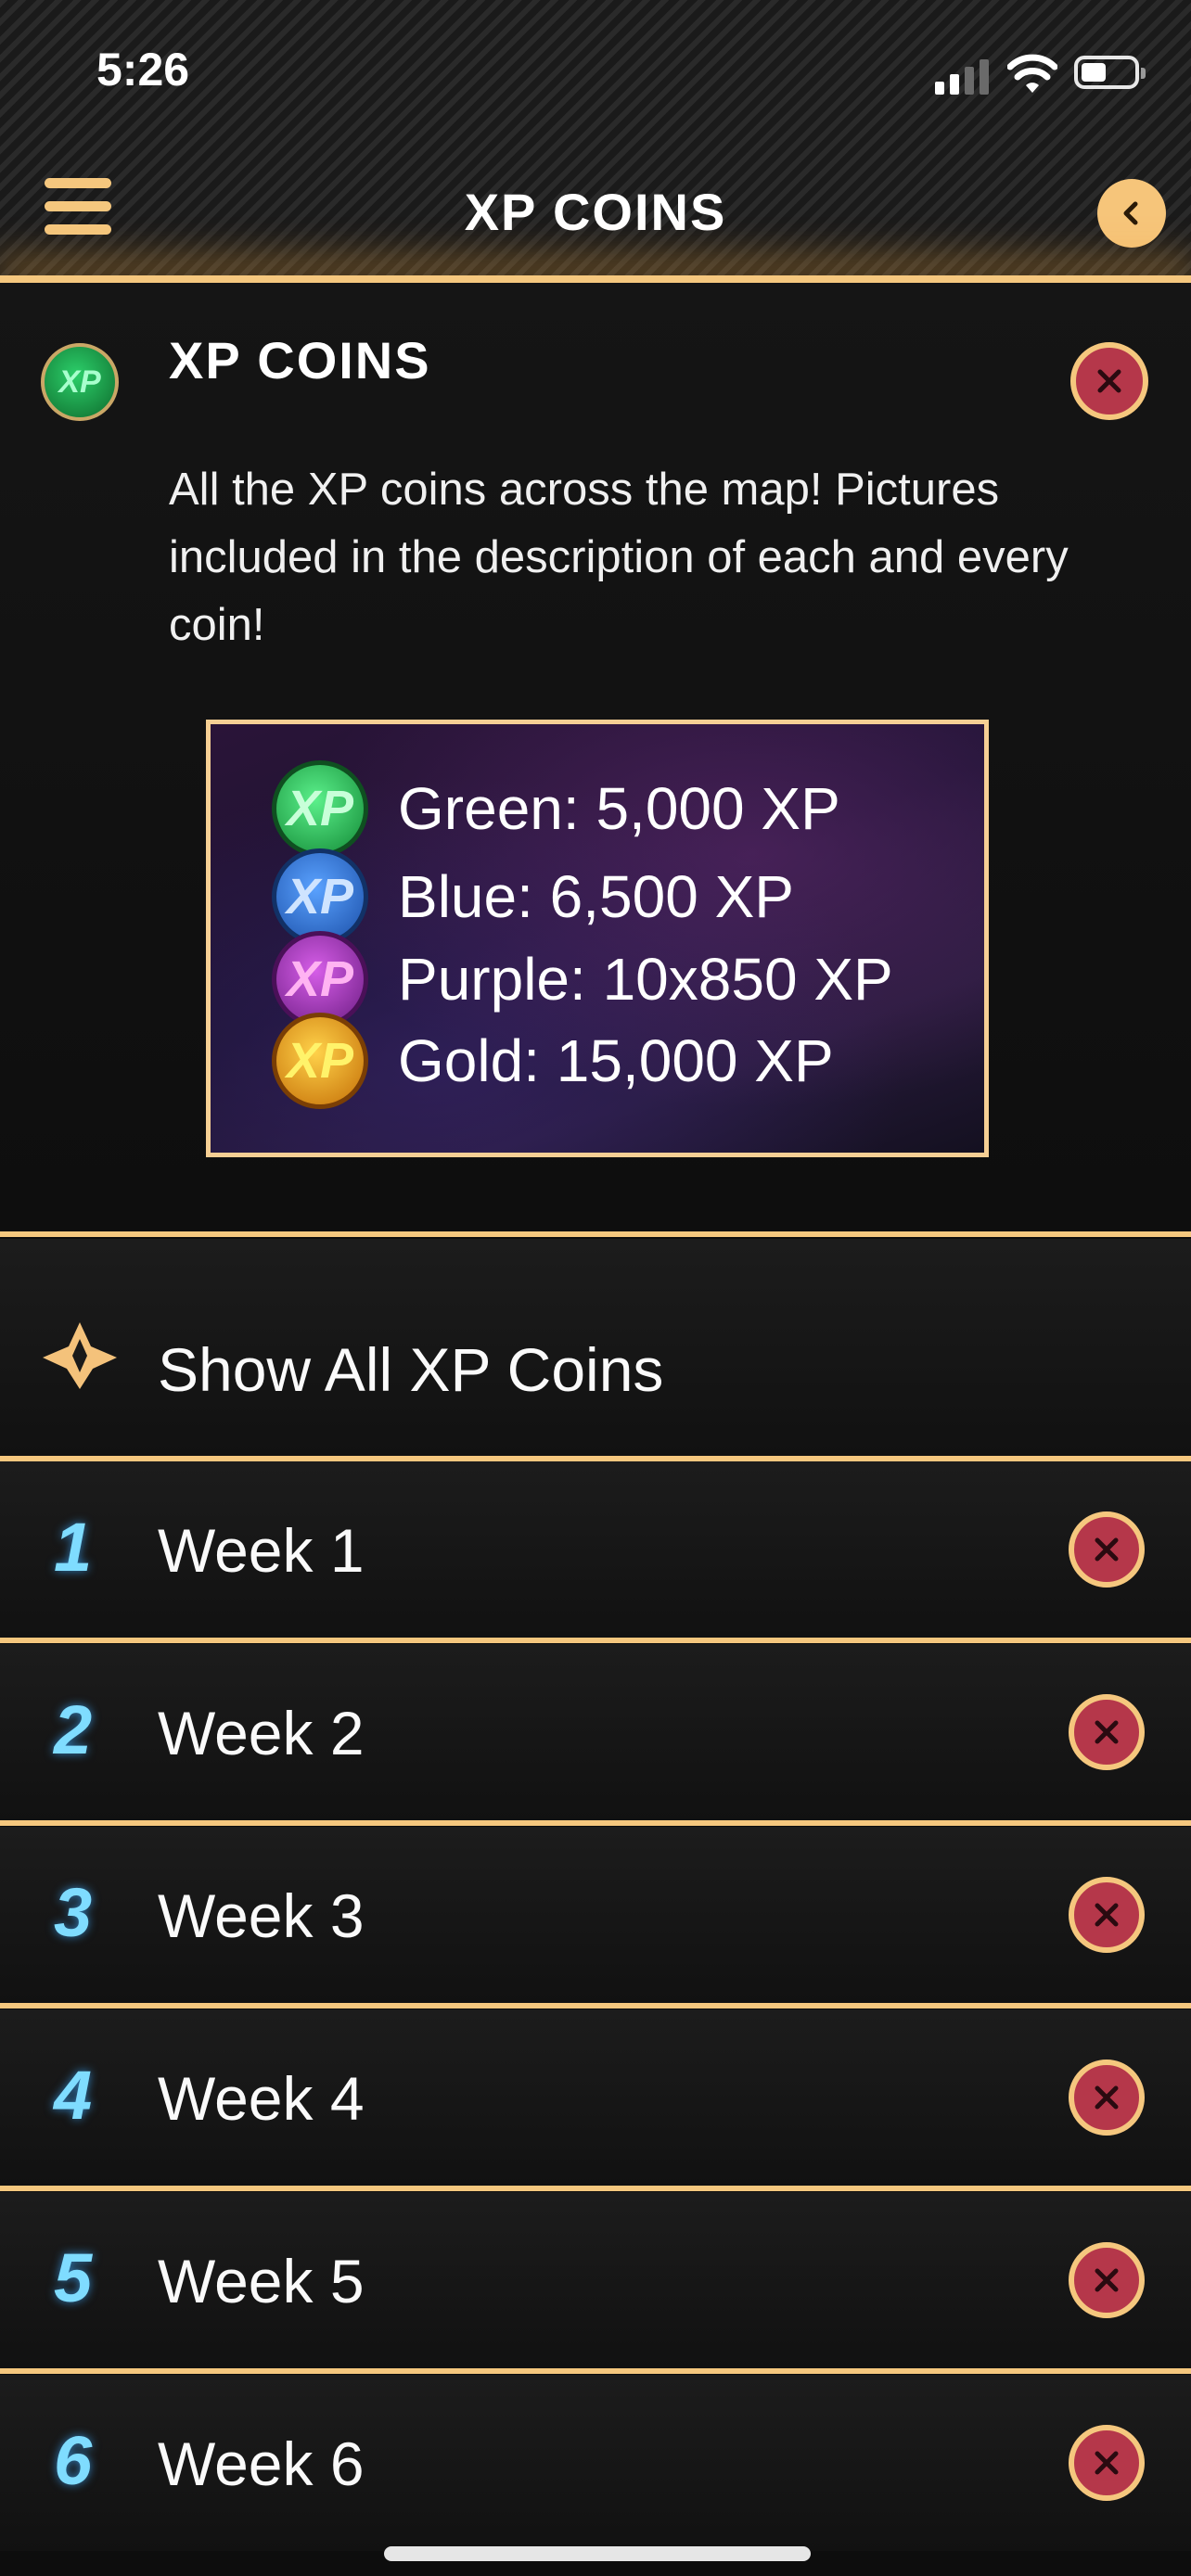 The image size is (1191, 2576). Describe the element at coordinates (616, 1060) in the screenshot. I see `coin-label: Gold: 15,000 XP` at that location.